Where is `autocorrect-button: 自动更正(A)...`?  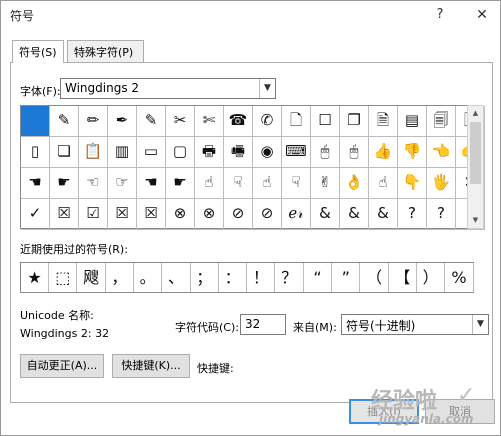 autocorrect-button: 自动更正(A)... is located at coordinates (62, 366).